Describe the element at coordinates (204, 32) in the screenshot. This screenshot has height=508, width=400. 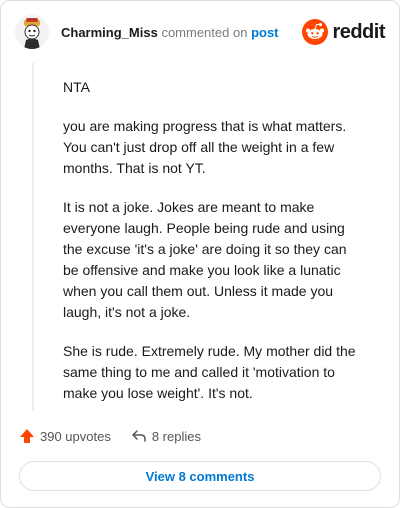
I see `commented-on-label: commented on` at that location.